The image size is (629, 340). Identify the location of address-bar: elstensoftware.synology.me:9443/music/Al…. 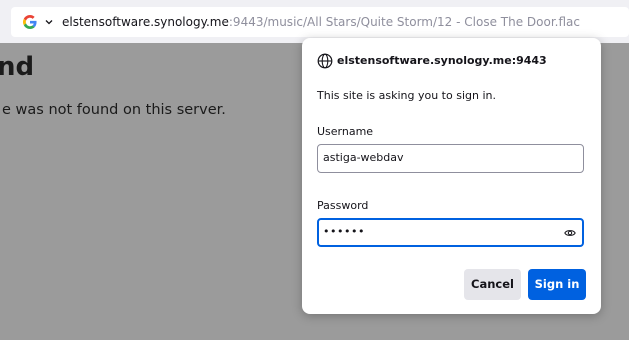
(320, 22).